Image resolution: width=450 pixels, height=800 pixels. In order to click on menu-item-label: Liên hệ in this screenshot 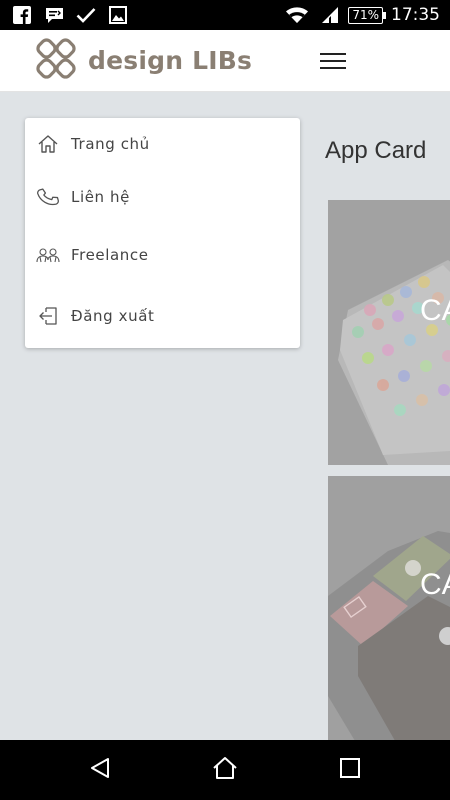, I will do `click(100, 197)`.